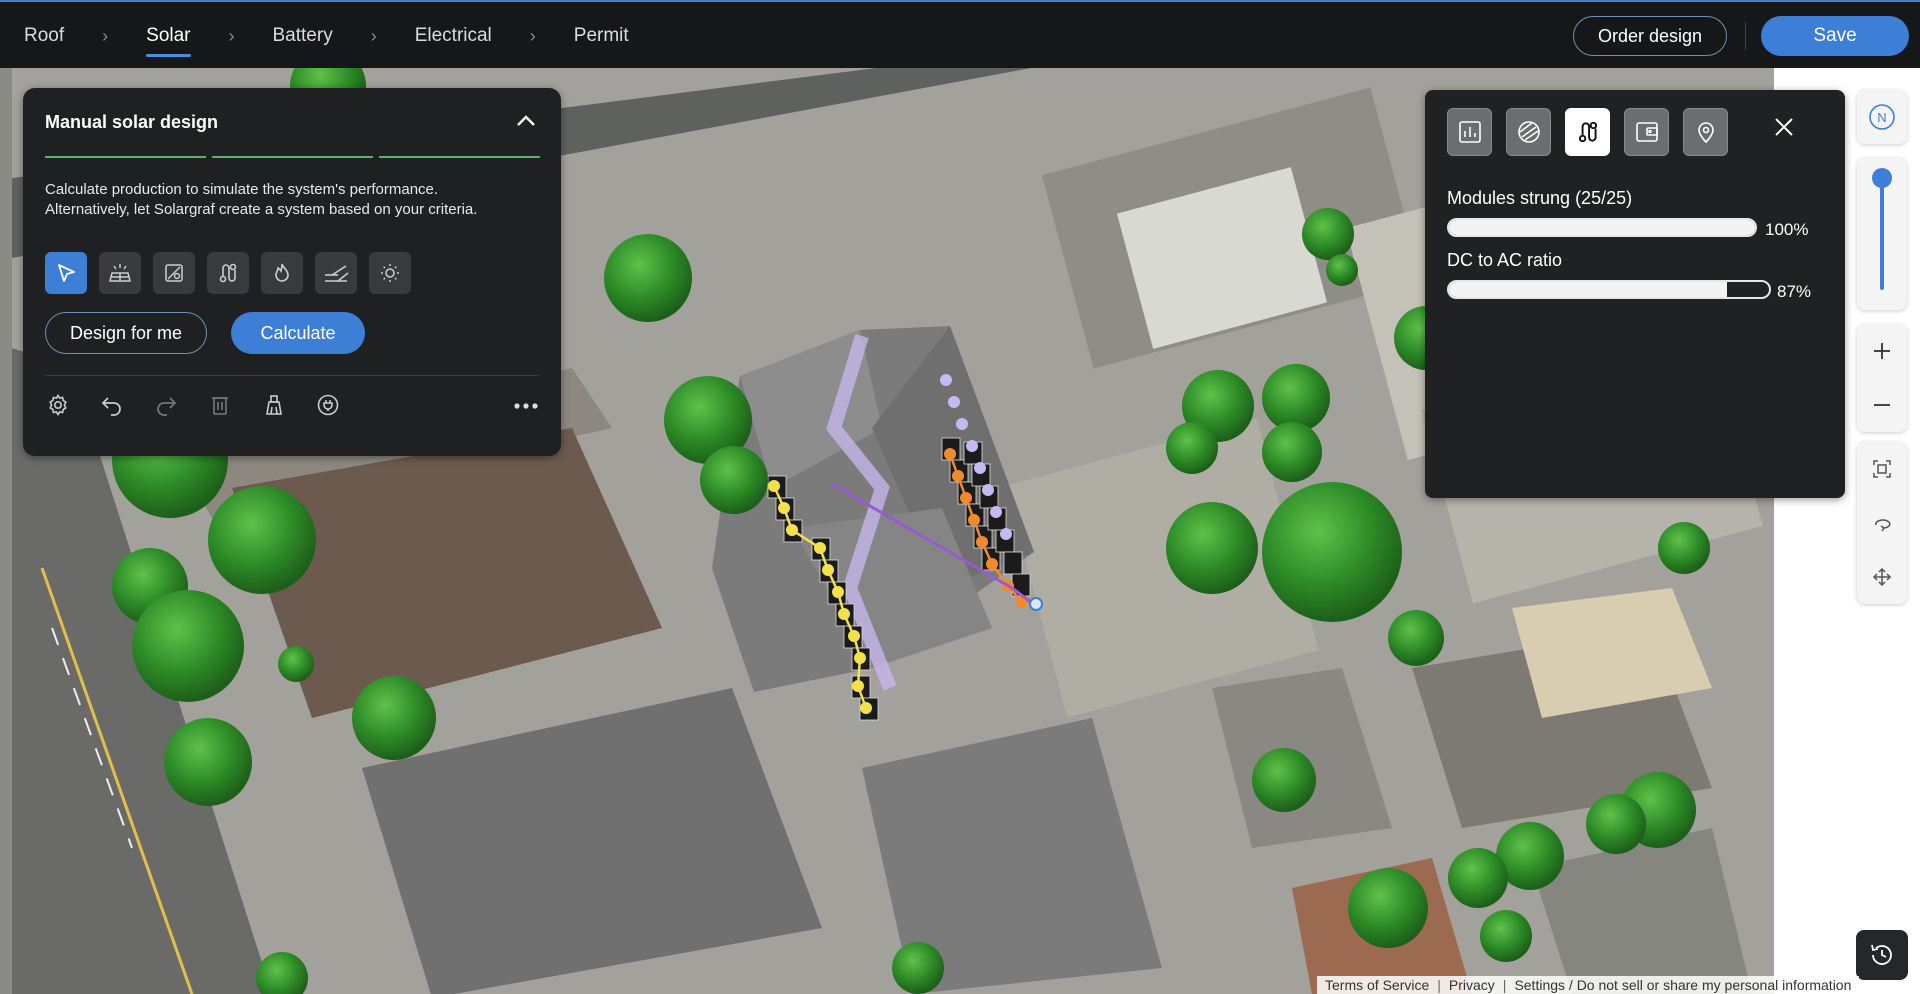 The height and width of the screenshot is (994, 1920). I want to click on step-battery: Battery, so click(303, 36).